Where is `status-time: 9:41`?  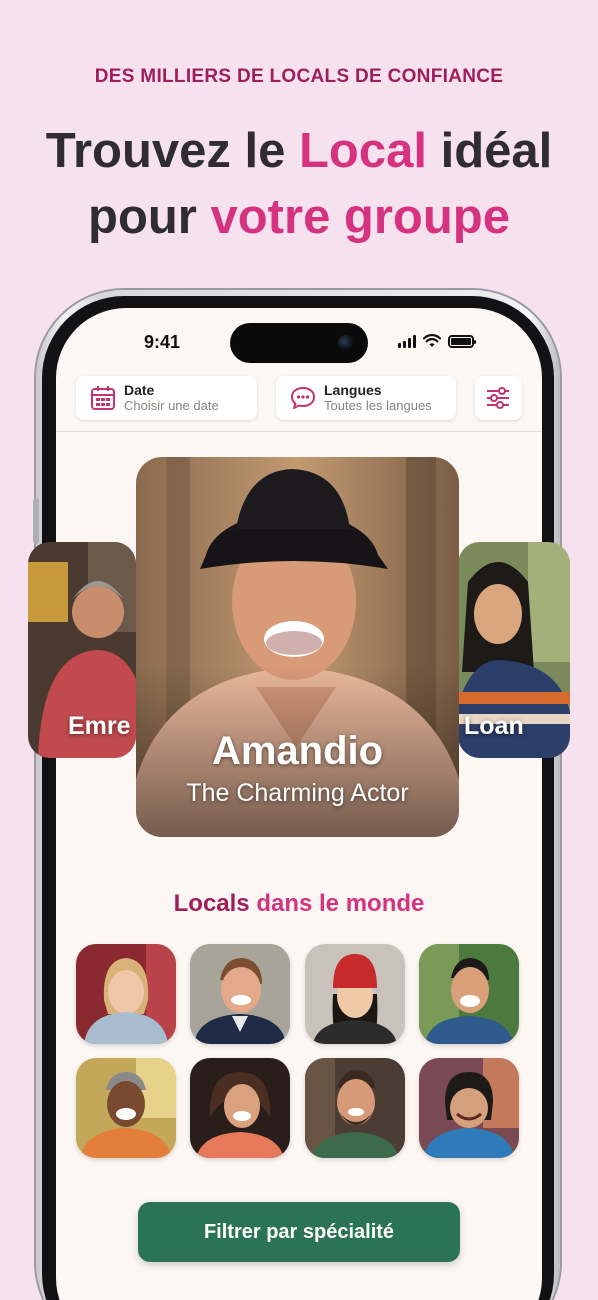 status-time: 9:41 is located at coordinates (162, 342).